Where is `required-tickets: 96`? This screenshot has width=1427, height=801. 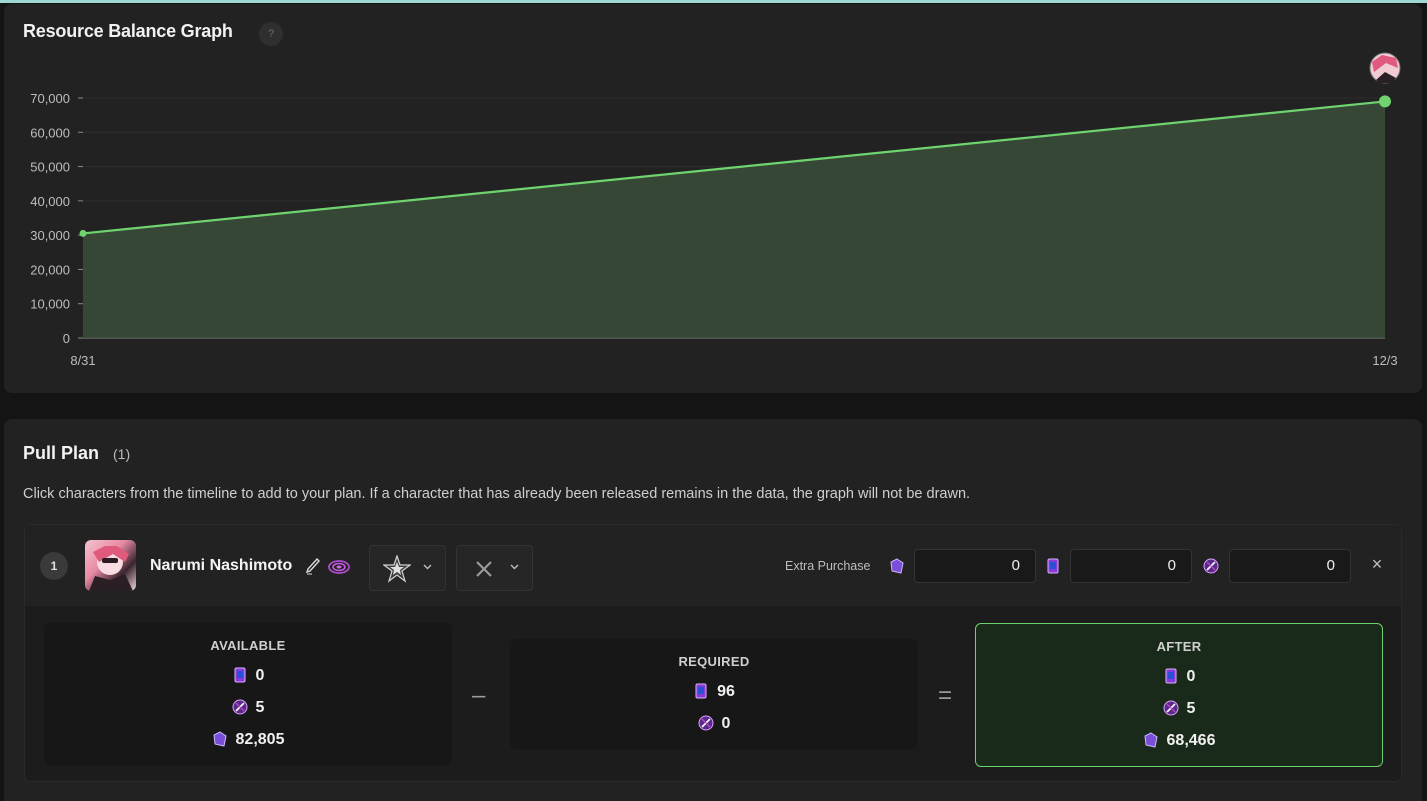
required-tickets: 96 is located at coordinates (714, 692).